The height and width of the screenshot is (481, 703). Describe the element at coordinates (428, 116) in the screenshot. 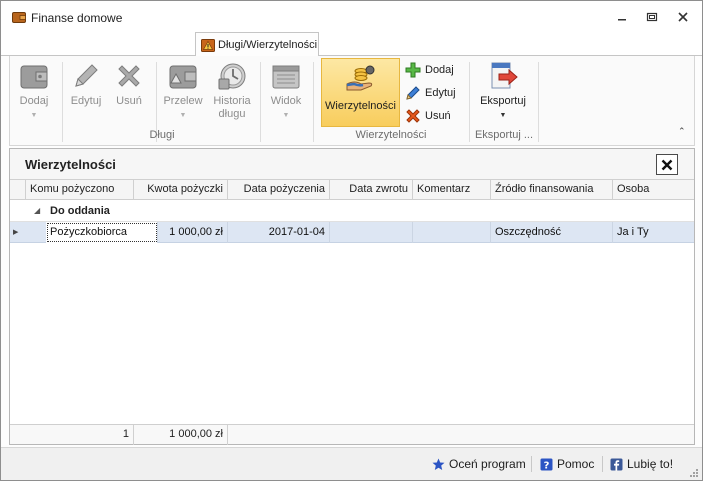

I see `wierz-usun-button: Usuń` at that location.